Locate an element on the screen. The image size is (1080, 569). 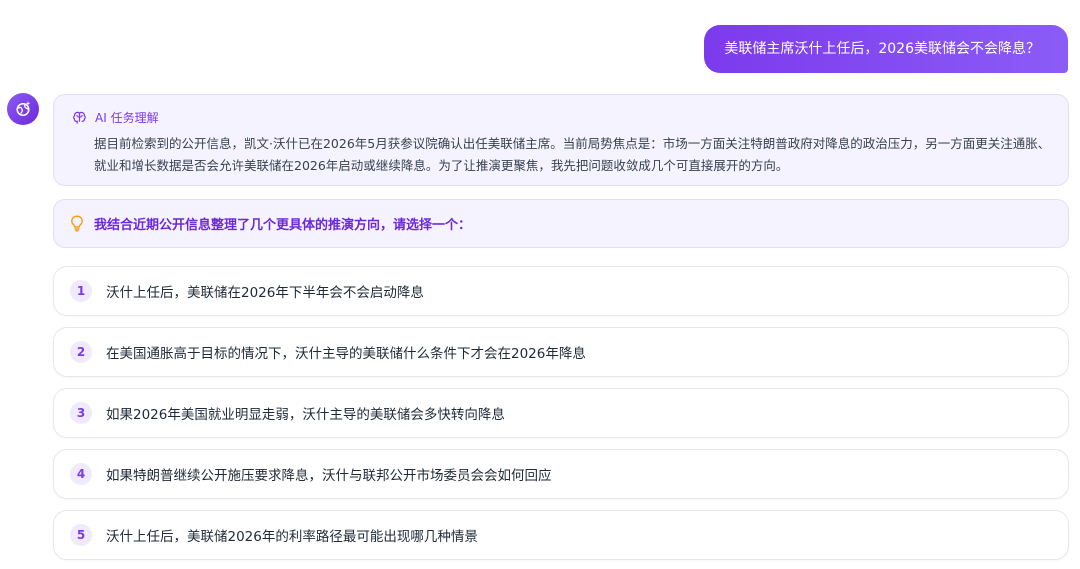
task-understanding-header: AI 任务理解 is located at coordinates (115, 117).